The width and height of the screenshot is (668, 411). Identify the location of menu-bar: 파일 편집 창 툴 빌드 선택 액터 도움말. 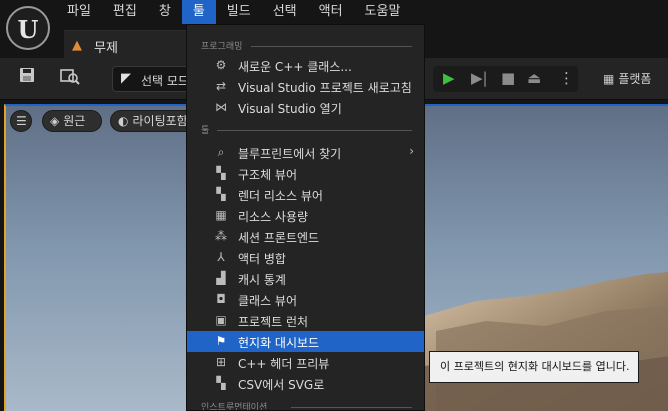
(233, 12).